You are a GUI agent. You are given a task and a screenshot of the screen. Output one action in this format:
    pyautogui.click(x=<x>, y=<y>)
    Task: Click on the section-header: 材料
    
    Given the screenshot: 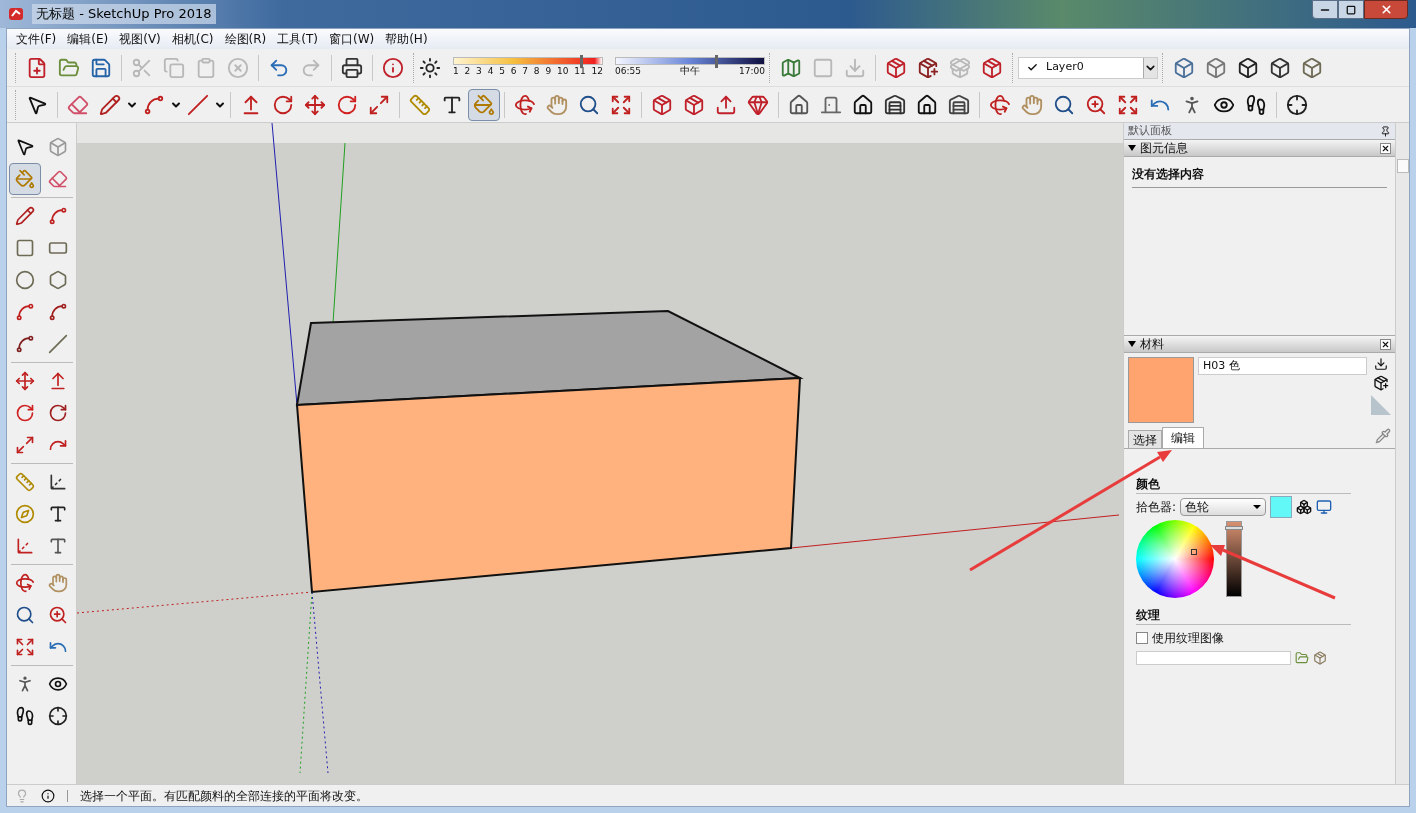 What is the action you would take?
    pyautogui.click(x=1259, y=344)
    